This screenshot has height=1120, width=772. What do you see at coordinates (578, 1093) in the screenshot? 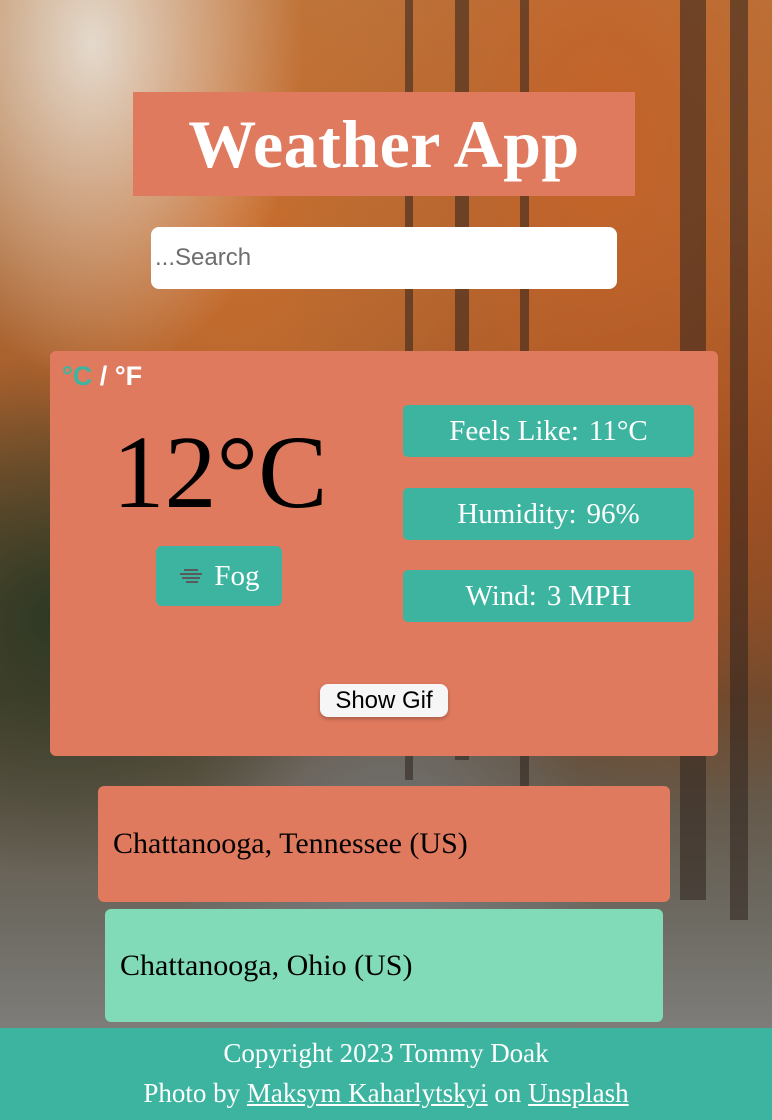
I see `unsplash-link: Unsplash` at bounding box center [578, 1093].